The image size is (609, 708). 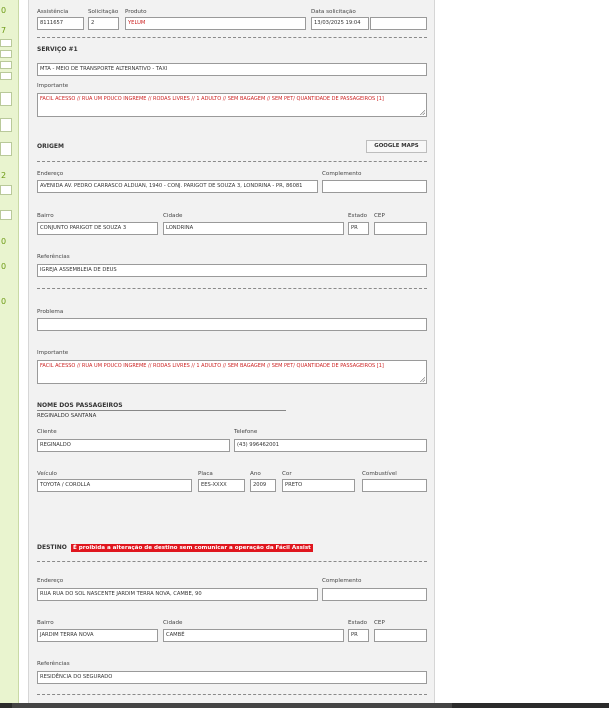 What do you see at coordinates (253, 635) in the screenshot?
I see `destino-cidade-field: CAMBÉ` at bounding box center [253, 635].